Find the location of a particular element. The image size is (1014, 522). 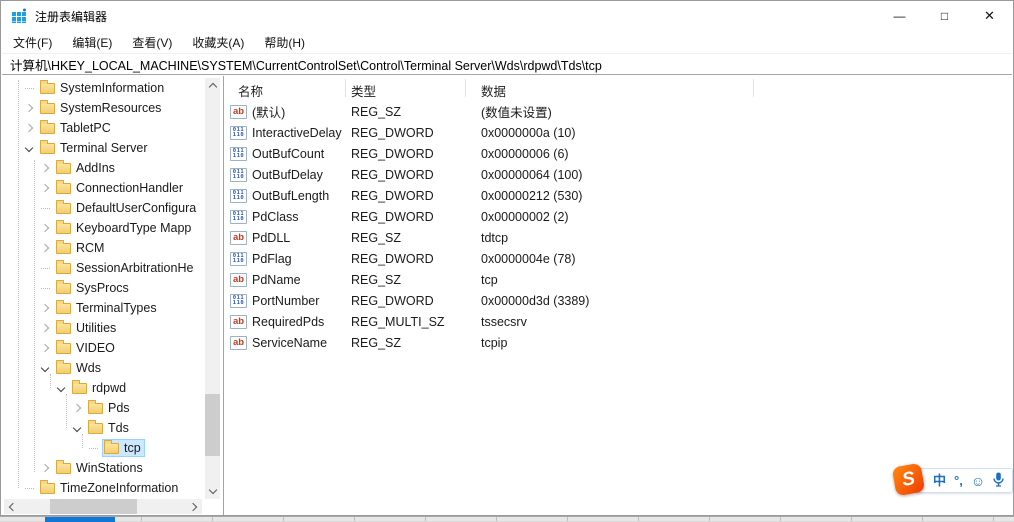

tree-item-sysprocs: SysProcs is located at coordinates (102, 288).